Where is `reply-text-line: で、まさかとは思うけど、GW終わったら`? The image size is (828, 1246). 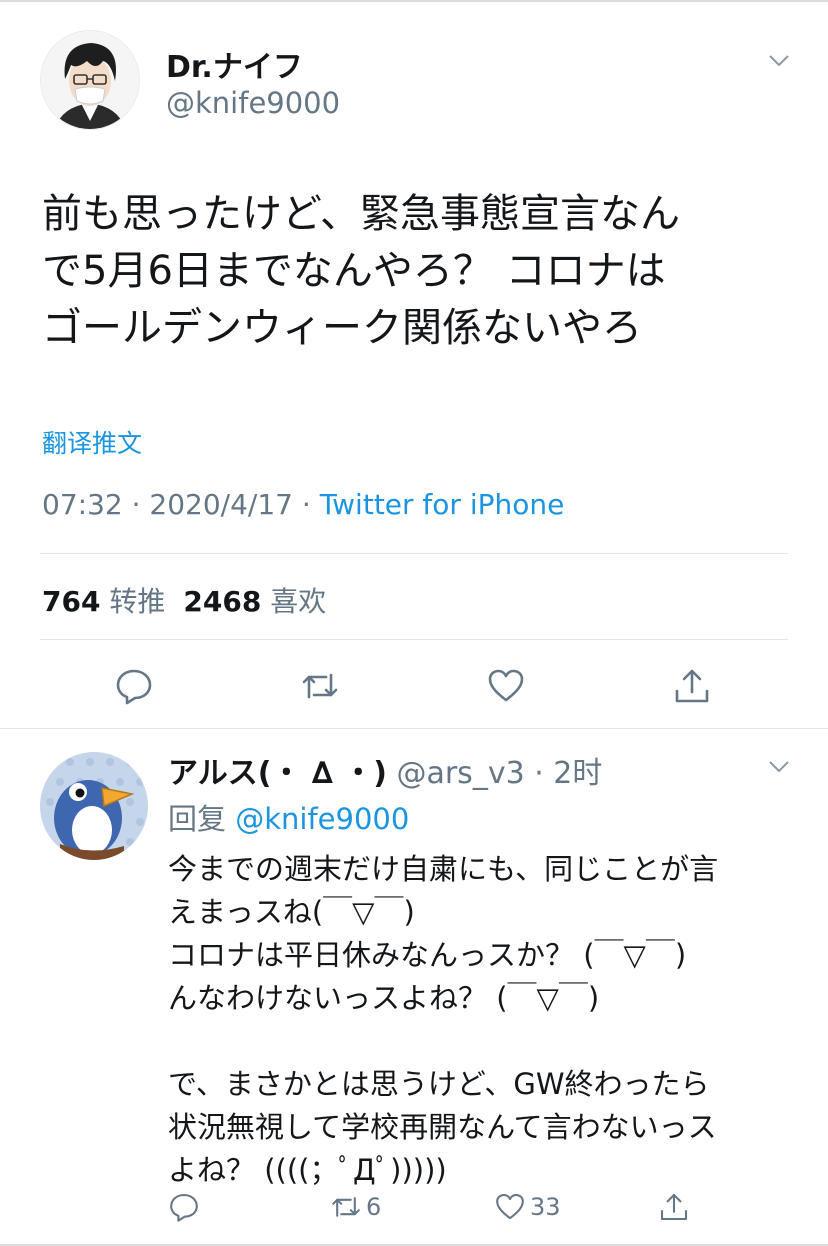
reply-text-line: で、まさかとは思うけど、GW終わったら is located at coordinates (439, 1084).